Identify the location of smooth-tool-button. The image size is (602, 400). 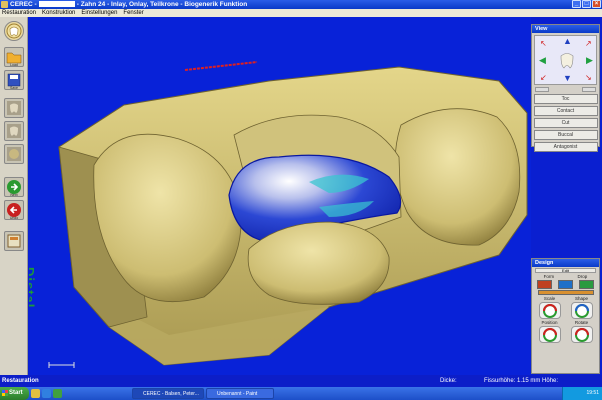
(565, 284).